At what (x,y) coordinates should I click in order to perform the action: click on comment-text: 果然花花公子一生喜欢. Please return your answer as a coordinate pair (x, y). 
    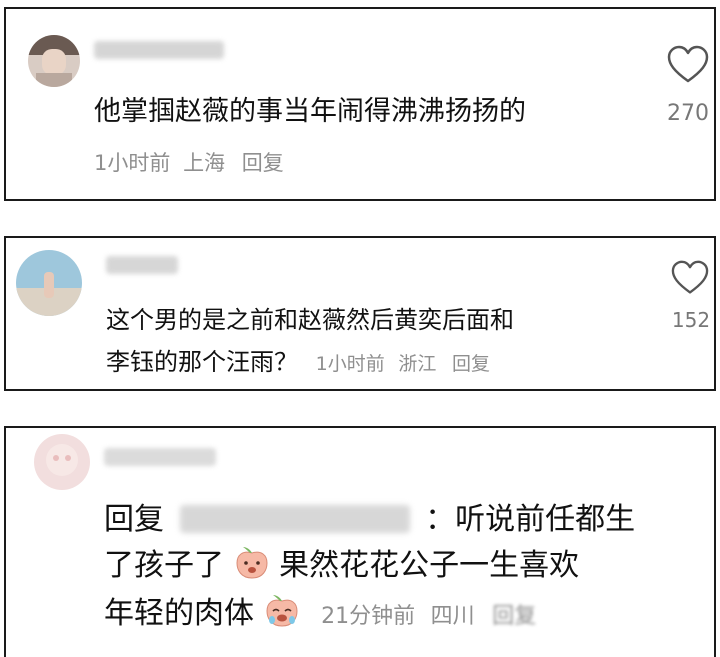
    Looking at the image, I should click on (429, 565).